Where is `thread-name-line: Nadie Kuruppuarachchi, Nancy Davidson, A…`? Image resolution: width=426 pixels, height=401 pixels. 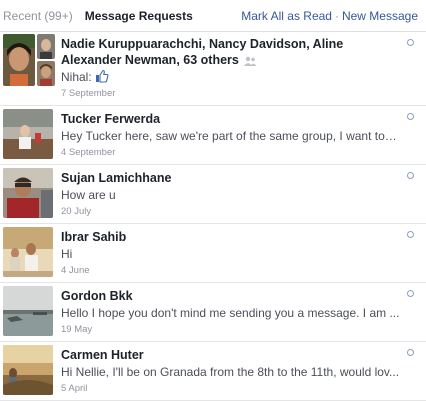 thread-name-line: Nadie Kuruppuarachchi, Nancy Davidson, A… is located at coordinates (230, 52).